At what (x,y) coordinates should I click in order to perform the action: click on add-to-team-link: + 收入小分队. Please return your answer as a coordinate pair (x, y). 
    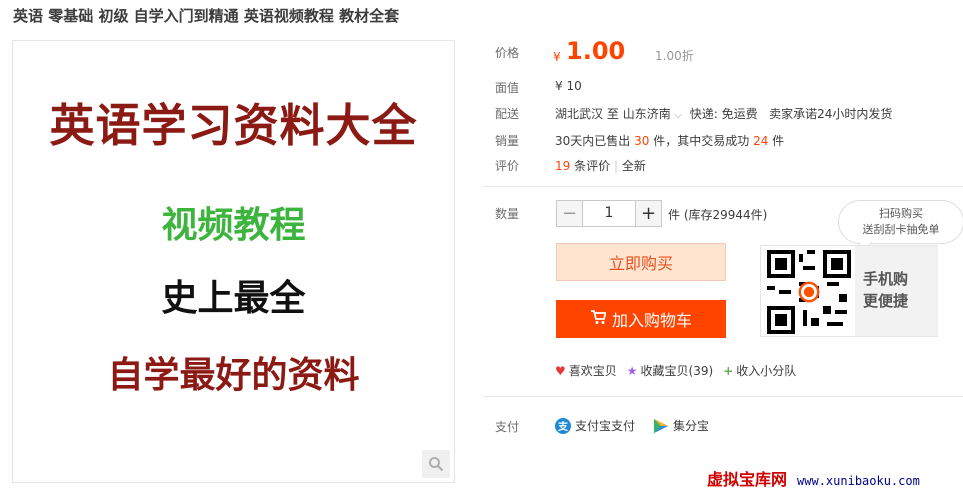
    Looking at the image, I should click on (759, 370).